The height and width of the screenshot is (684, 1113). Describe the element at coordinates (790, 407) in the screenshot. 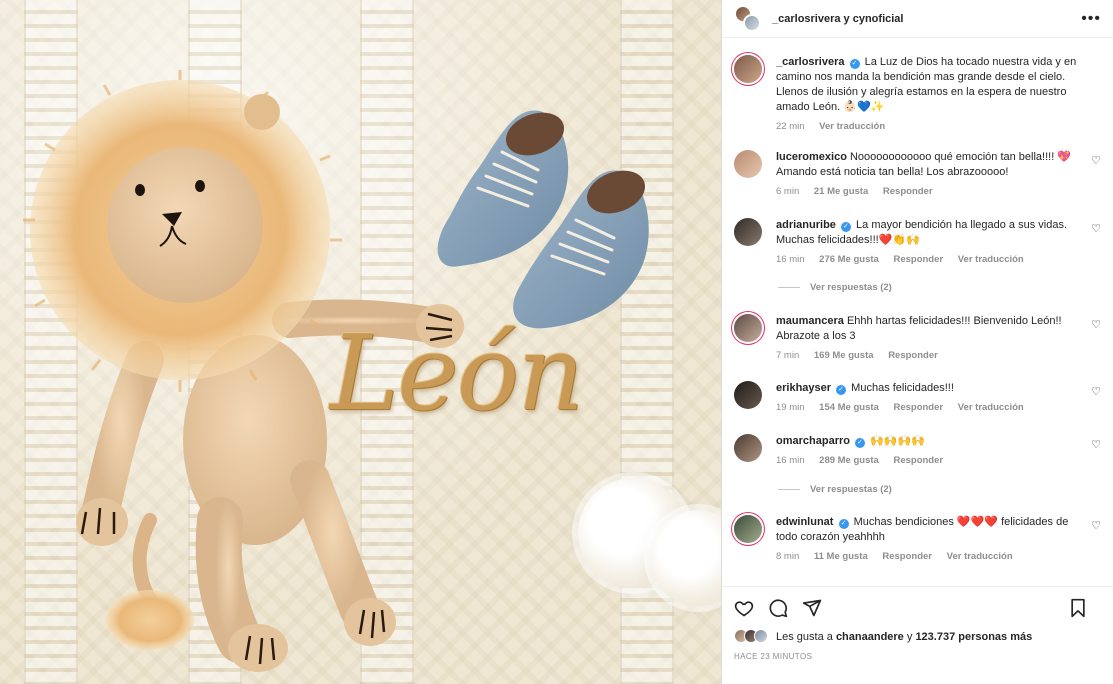

I see `timestamp: 19 min` at that location.